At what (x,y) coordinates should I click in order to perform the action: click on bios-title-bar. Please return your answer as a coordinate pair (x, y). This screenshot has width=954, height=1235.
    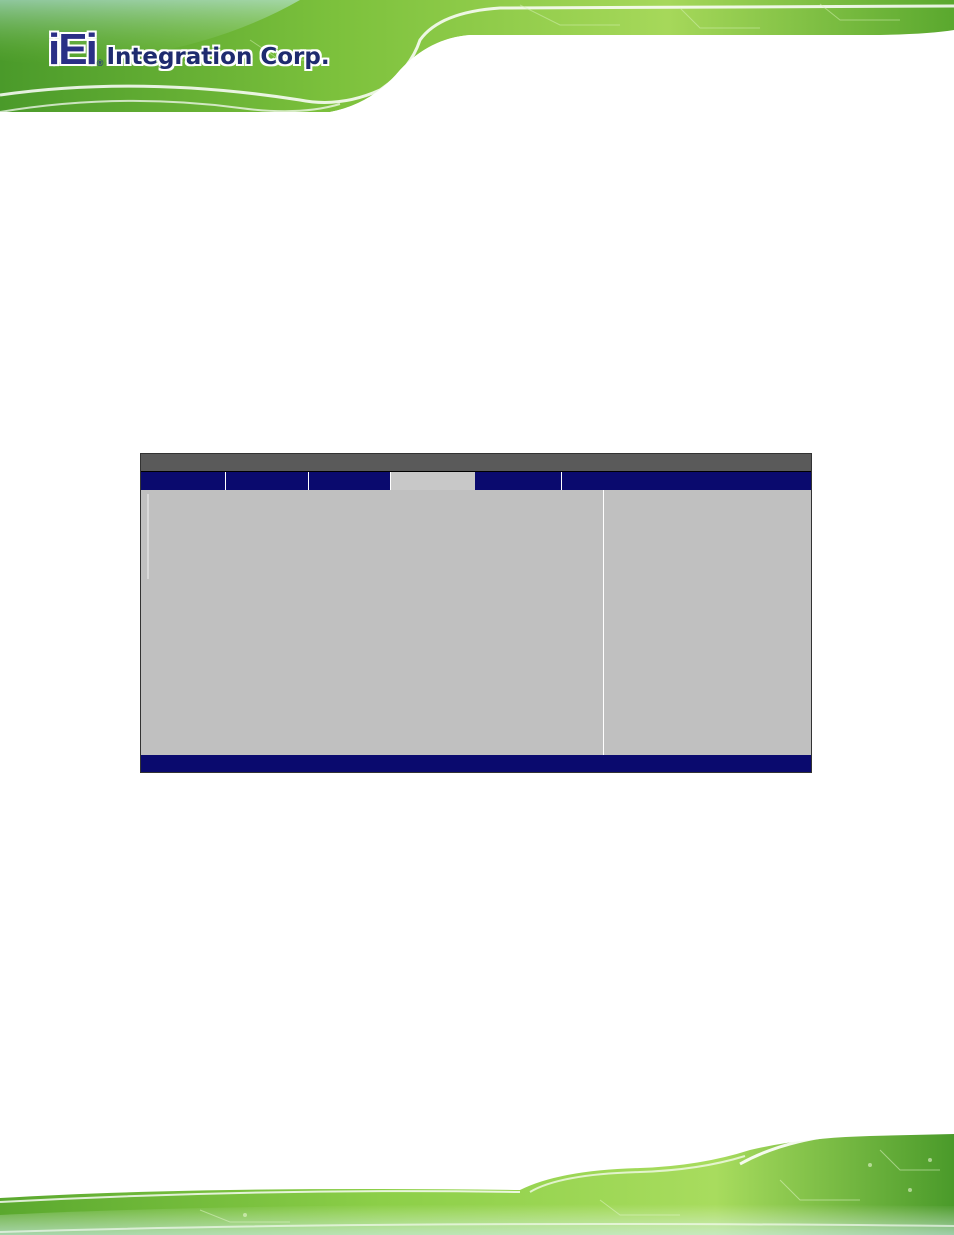
    Looking at the image, I should click on (476, 462).